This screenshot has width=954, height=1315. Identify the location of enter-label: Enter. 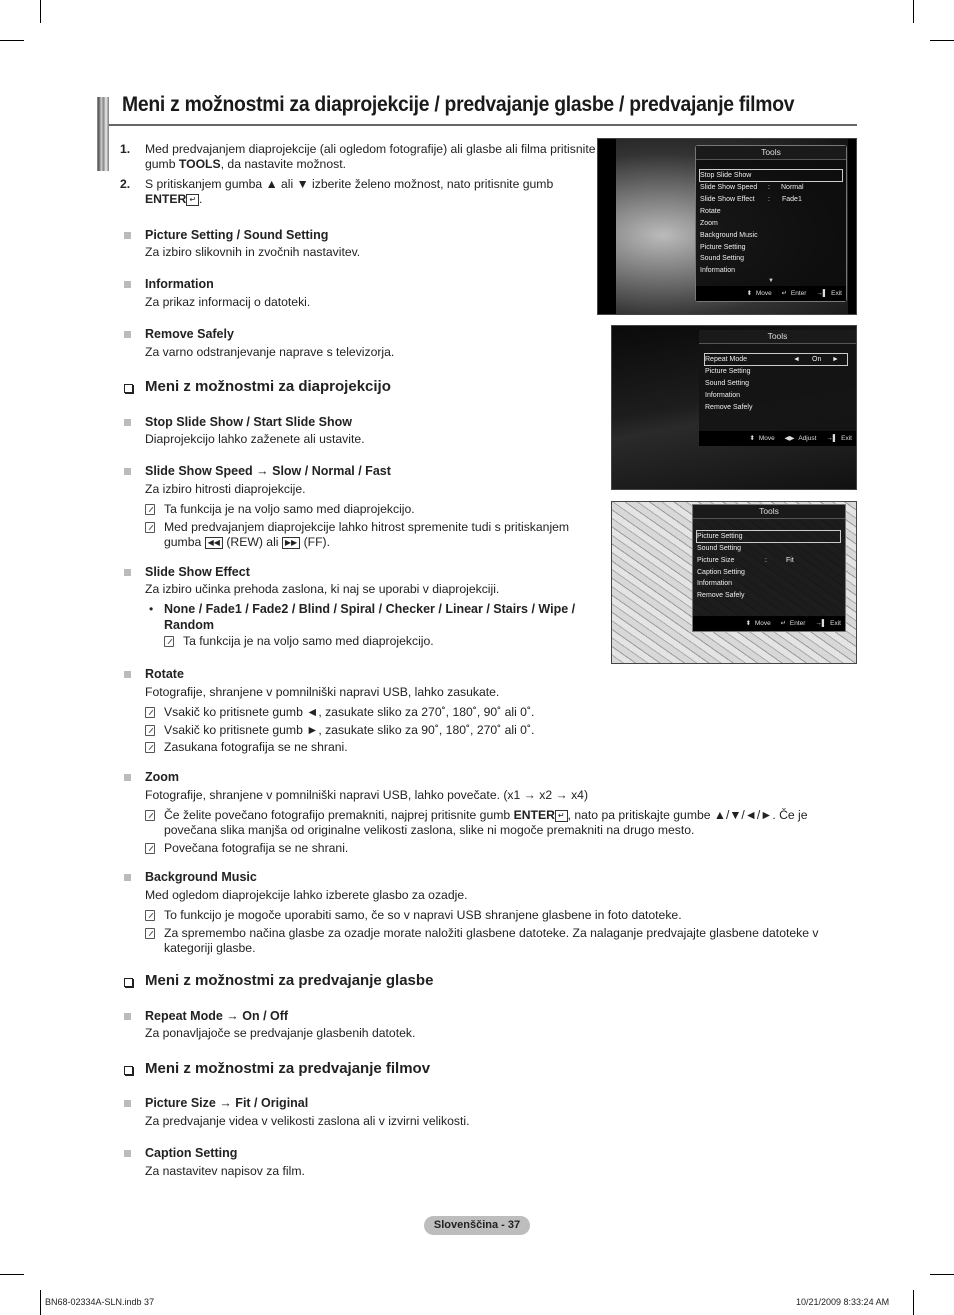
(798, 293).